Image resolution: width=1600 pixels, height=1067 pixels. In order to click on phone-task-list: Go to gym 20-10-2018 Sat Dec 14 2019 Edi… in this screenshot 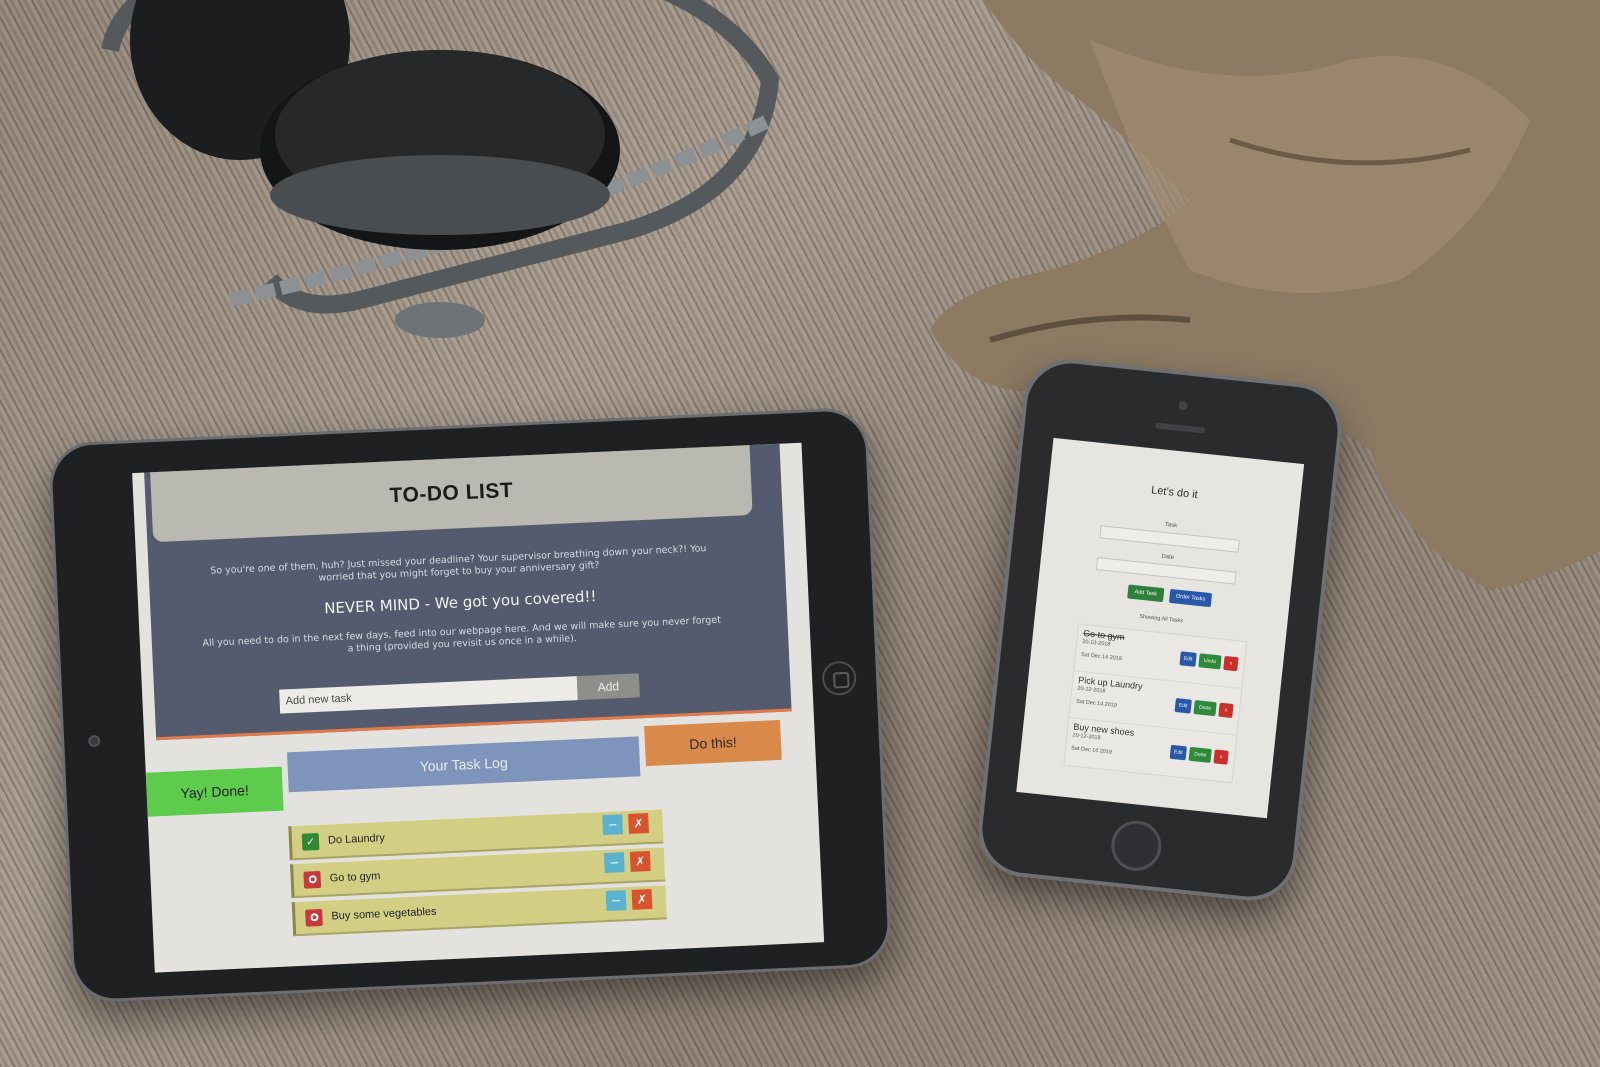, I will do `click(1155, 703)`.